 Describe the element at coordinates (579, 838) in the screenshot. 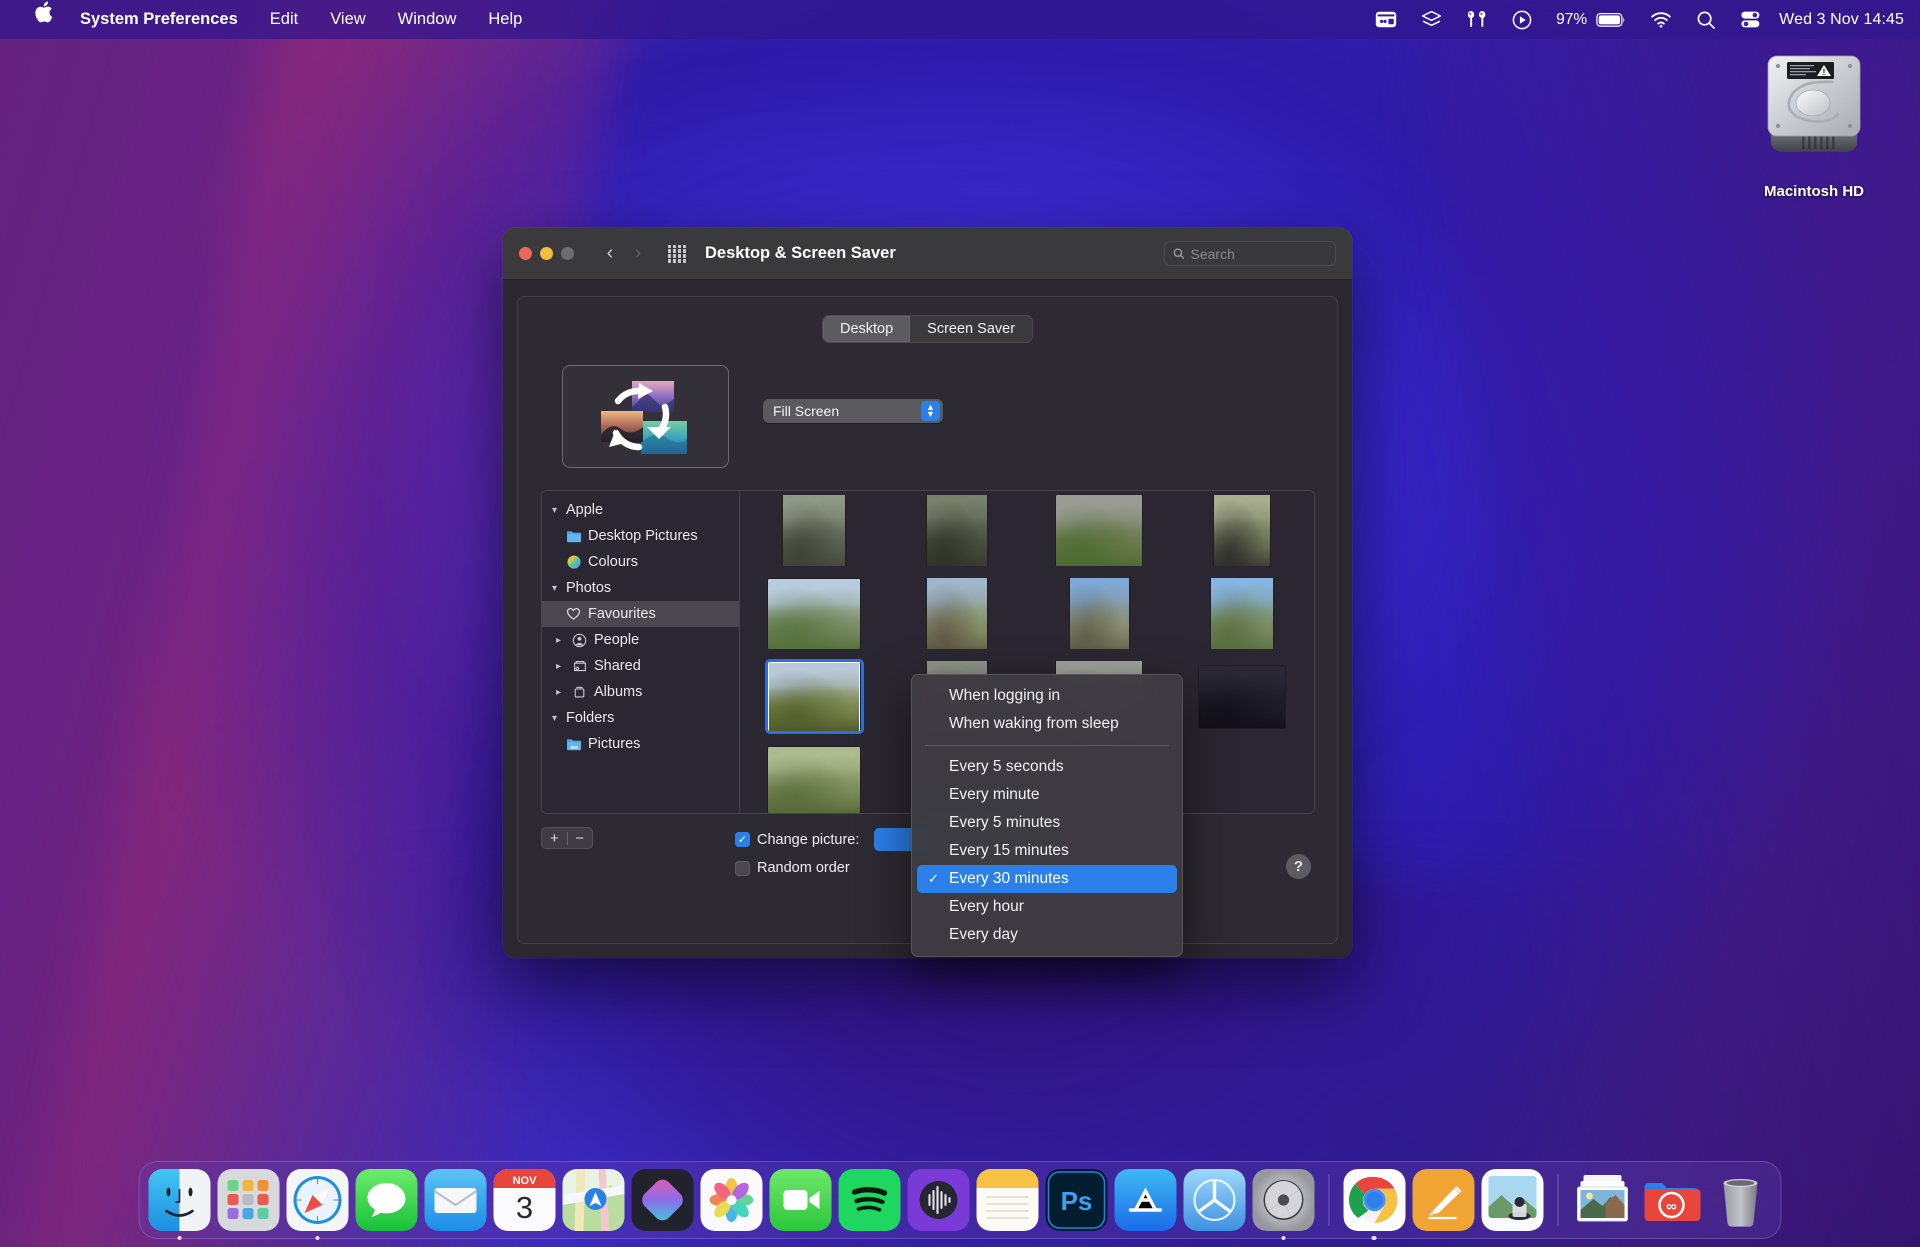

I see `remove-folder-button: −` at that location.